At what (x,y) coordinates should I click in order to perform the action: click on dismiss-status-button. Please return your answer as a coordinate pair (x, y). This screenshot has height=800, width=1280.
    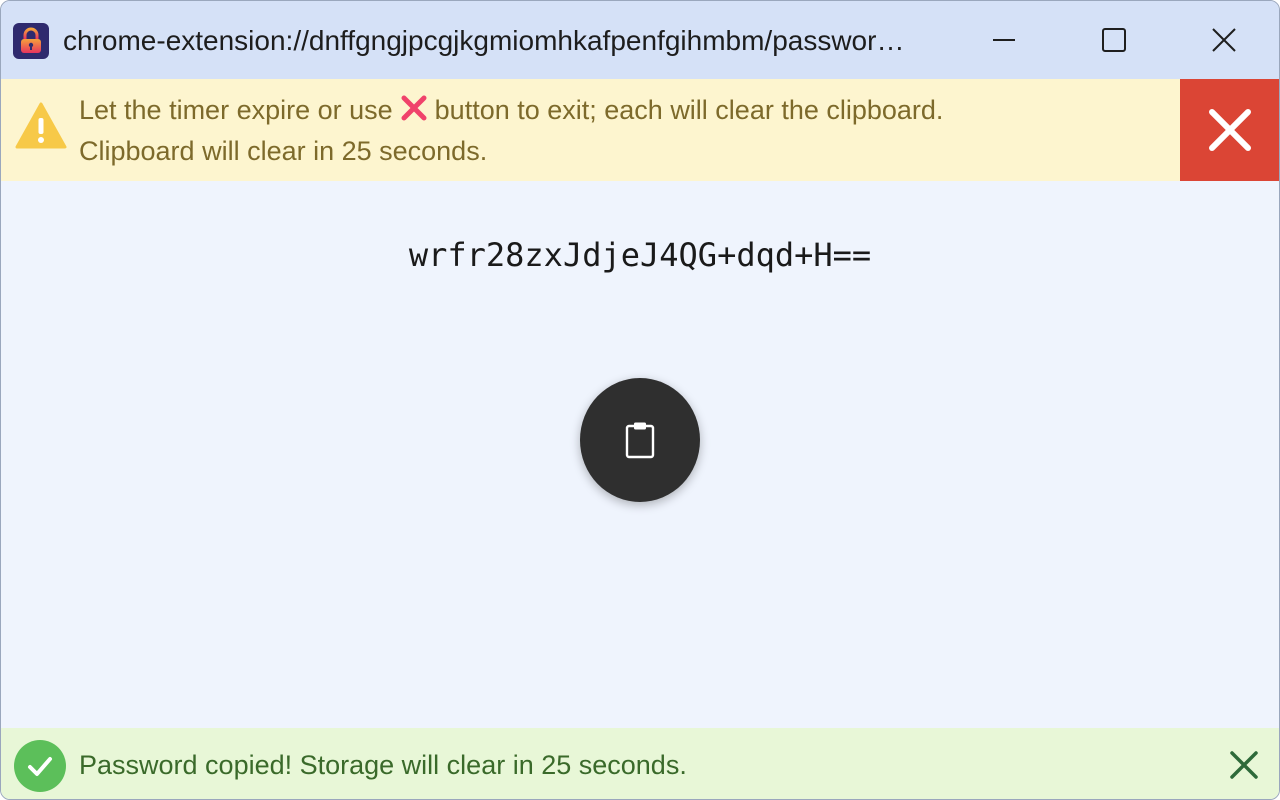
    Looking at the image, I should click on (1244, 765).